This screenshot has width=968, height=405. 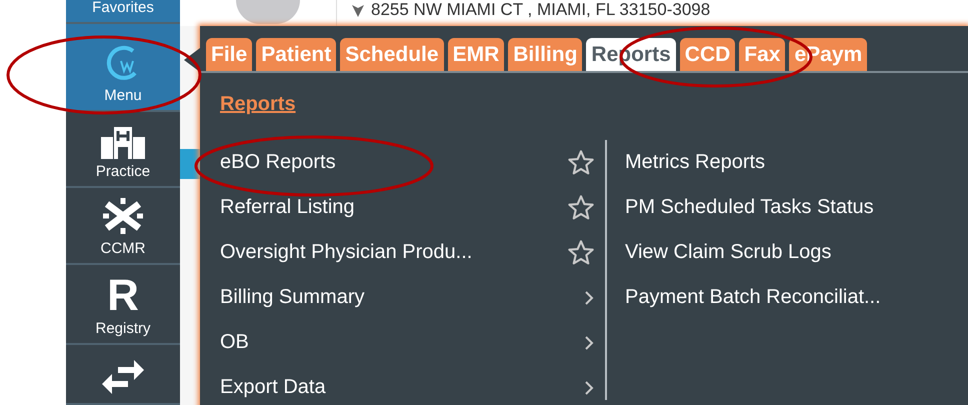 What do you see at coordinates (258, 104) in the screenshot?
I see `section-heading: Reports` at bounding box center [258, 104].